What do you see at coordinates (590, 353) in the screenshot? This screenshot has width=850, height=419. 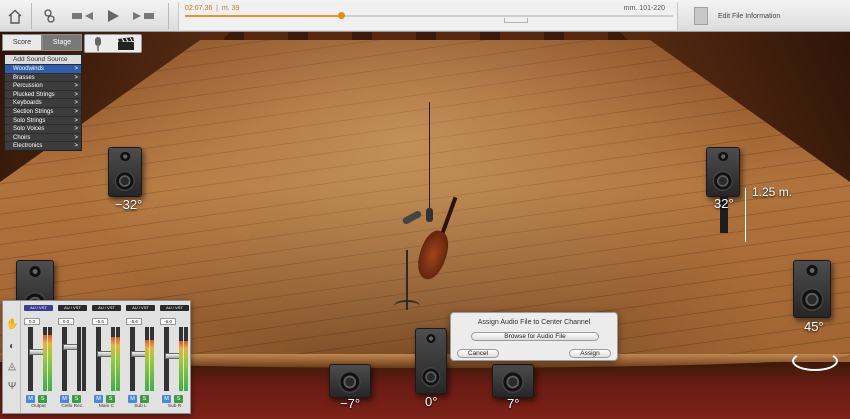 I see `assign-button: Assign` at bounding box center [590, 353].